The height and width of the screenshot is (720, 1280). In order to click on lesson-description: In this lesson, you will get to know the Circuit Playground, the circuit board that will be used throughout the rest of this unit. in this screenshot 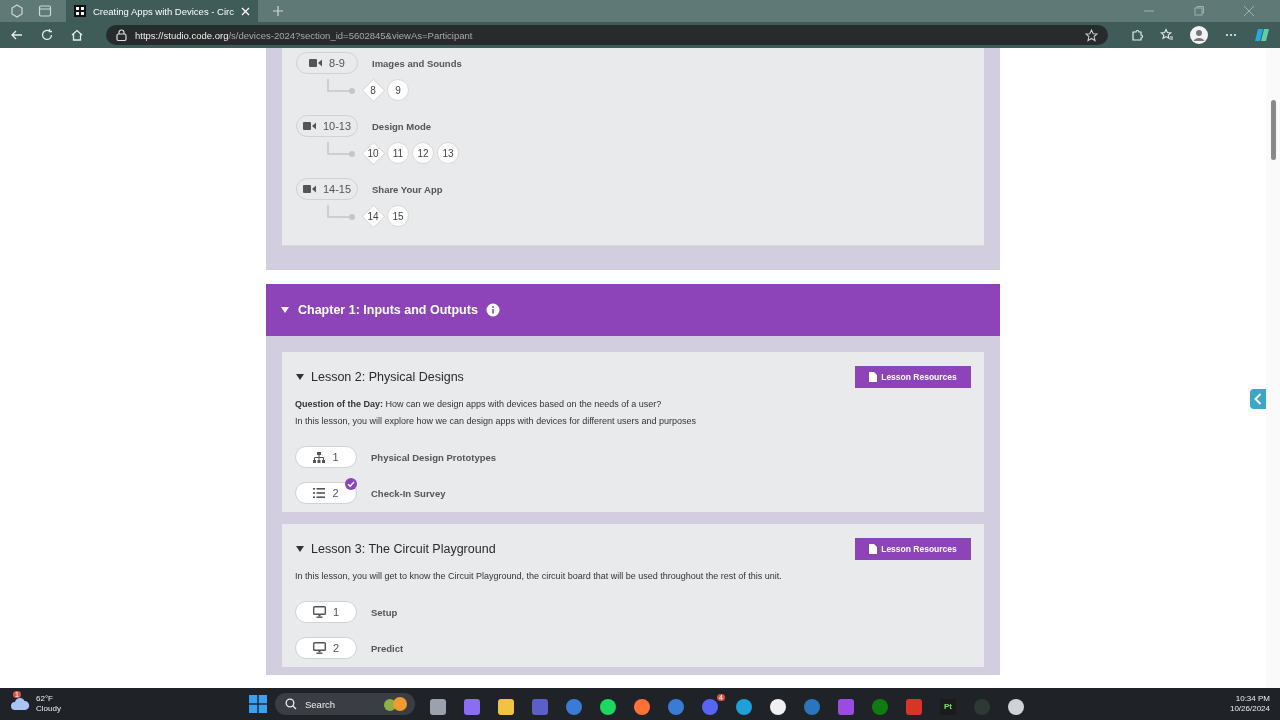, I will do `click(539, 576)`.